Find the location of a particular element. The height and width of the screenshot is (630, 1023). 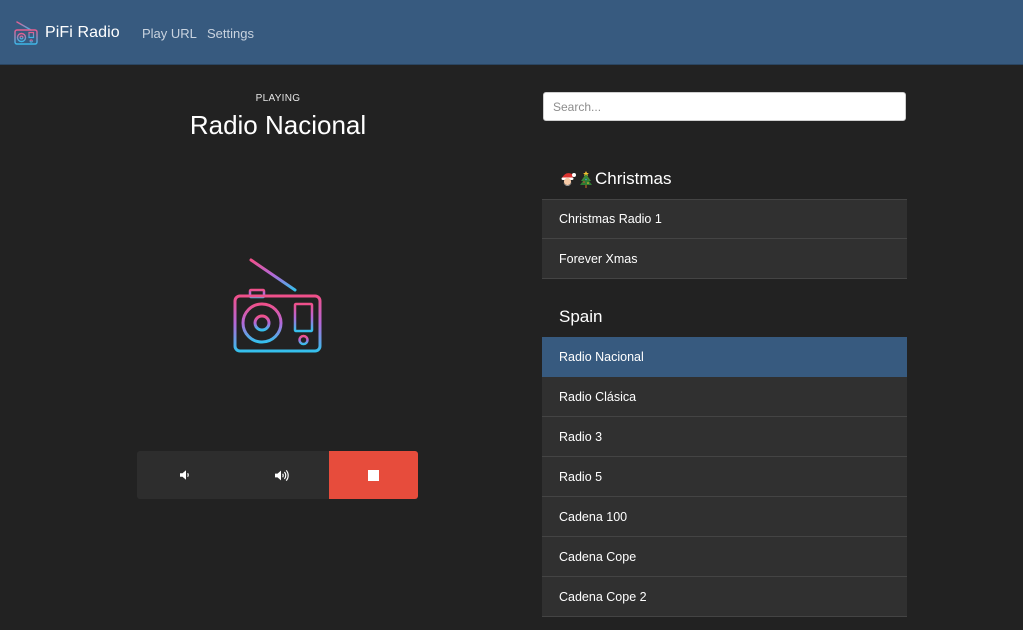

station-item: Radio 3 is located at coordinates (724, 437).